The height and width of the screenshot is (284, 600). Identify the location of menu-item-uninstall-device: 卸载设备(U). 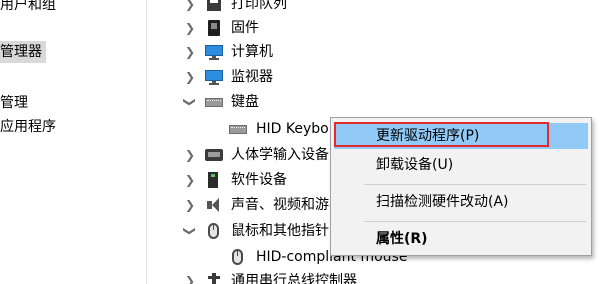
(461, 165).